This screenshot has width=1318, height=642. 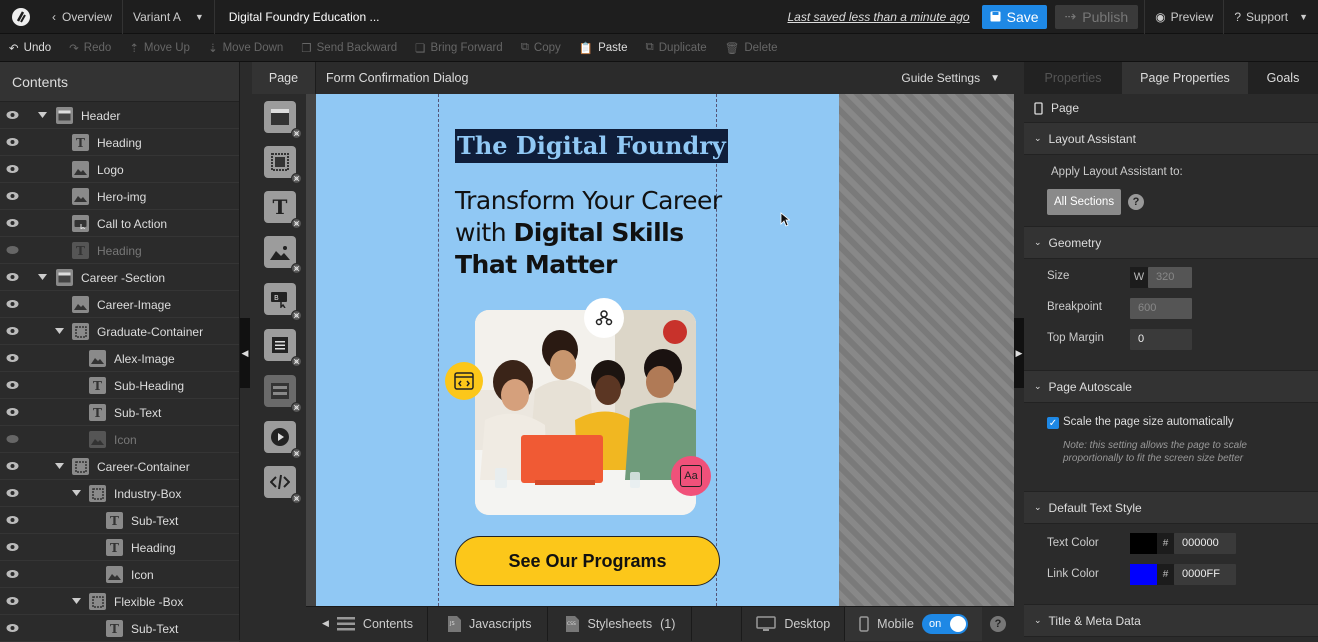 I want to click on delete-button: 🗑 Delete, so click(x=751, y=48).